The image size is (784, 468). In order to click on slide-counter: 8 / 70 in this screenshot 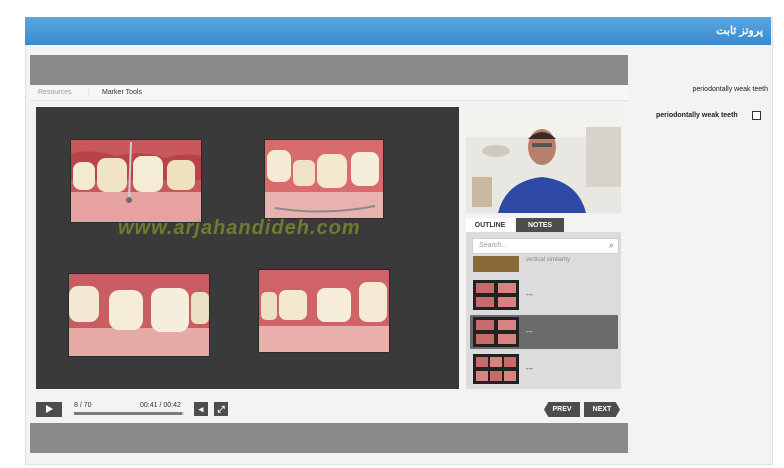, I will do `click(83, 405)`.